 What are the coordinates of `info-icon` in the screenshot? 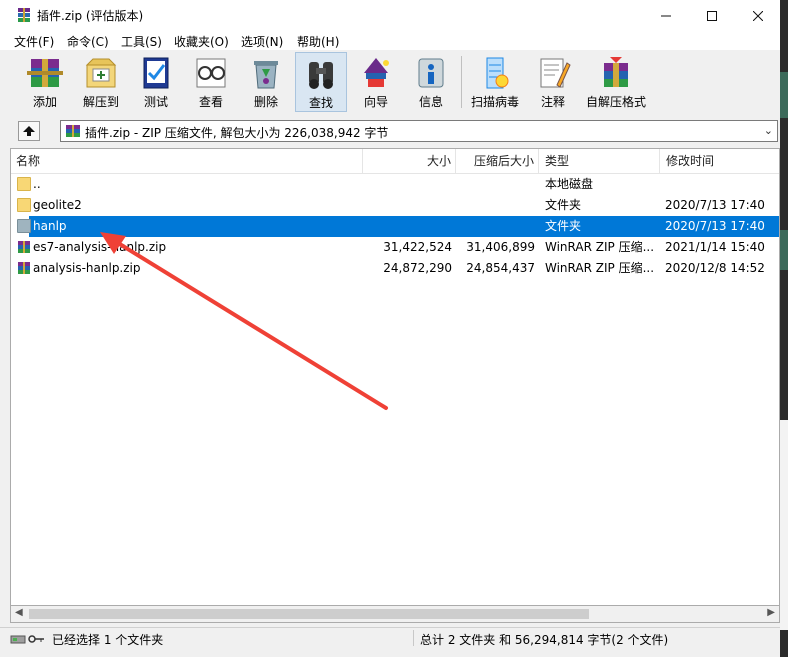 It's located at (431, 73).